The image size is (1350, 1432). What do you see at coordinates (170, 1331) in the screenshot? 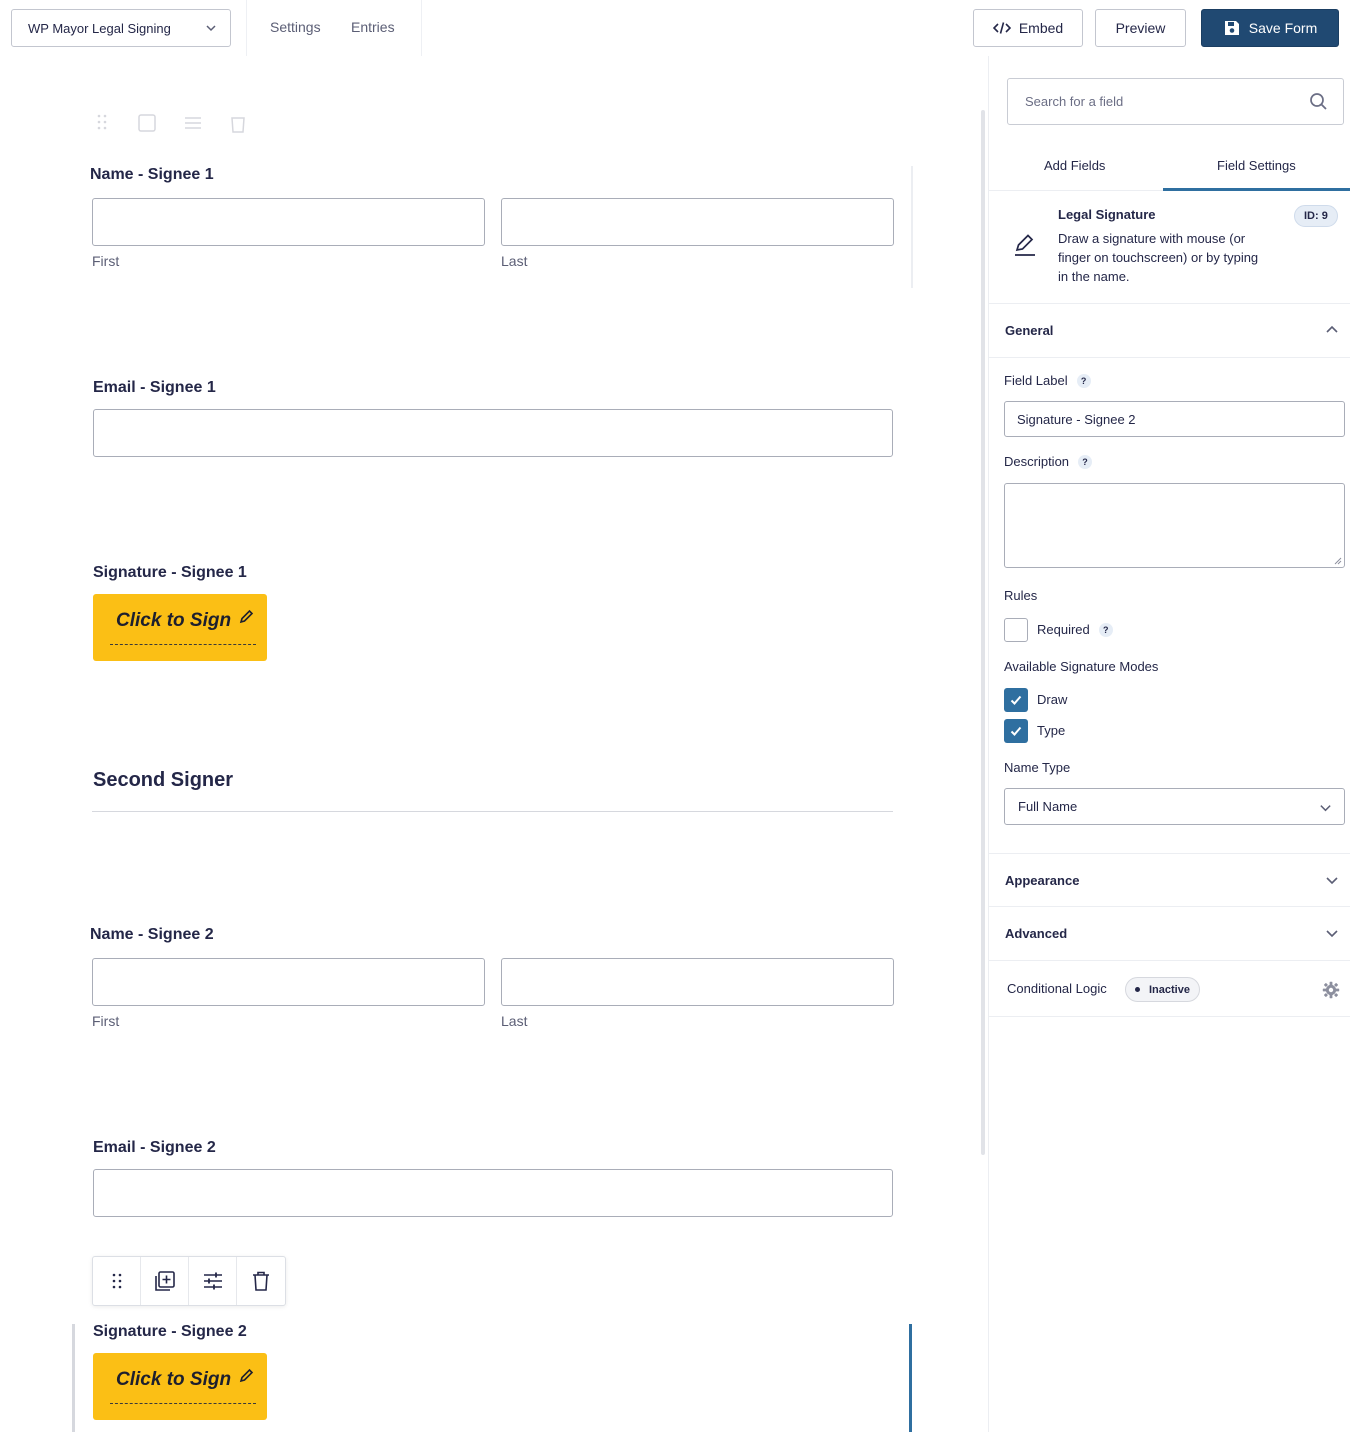
I see `signature-signee2-label: Signature - Signee 2` at bounding box center [170, 1331].